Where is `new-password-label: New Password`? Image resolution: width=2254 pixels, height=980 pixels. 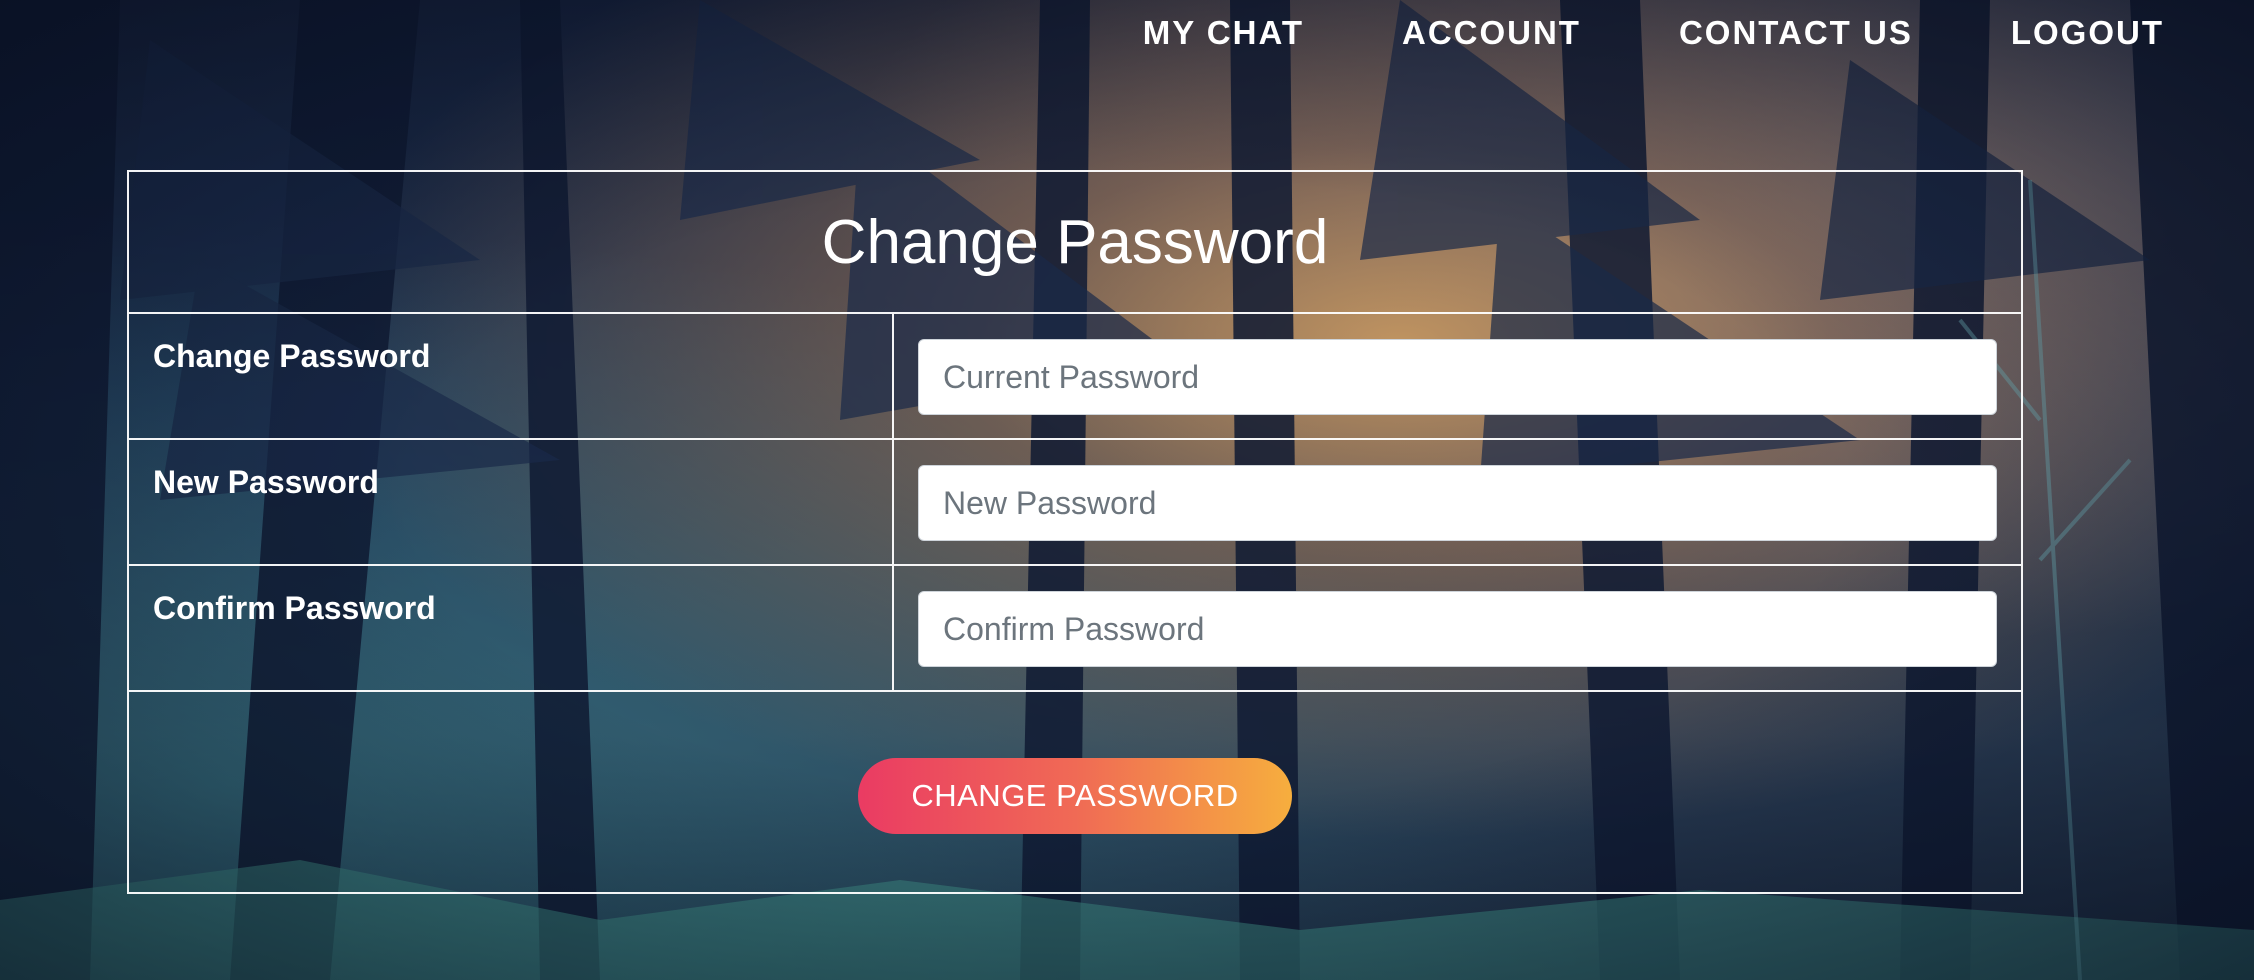
new-password-label: New Password is located at coordinates (511, 502).